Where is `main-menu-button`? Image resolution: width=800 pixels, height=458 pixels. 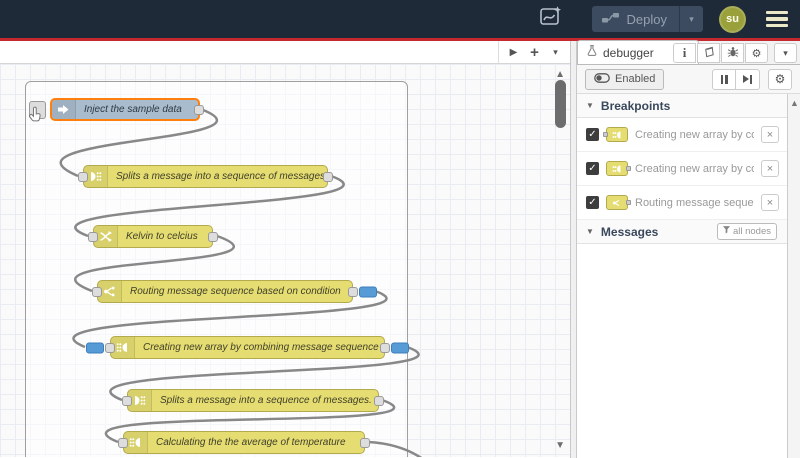
main-menu-button is located at coordinates (777, 19).